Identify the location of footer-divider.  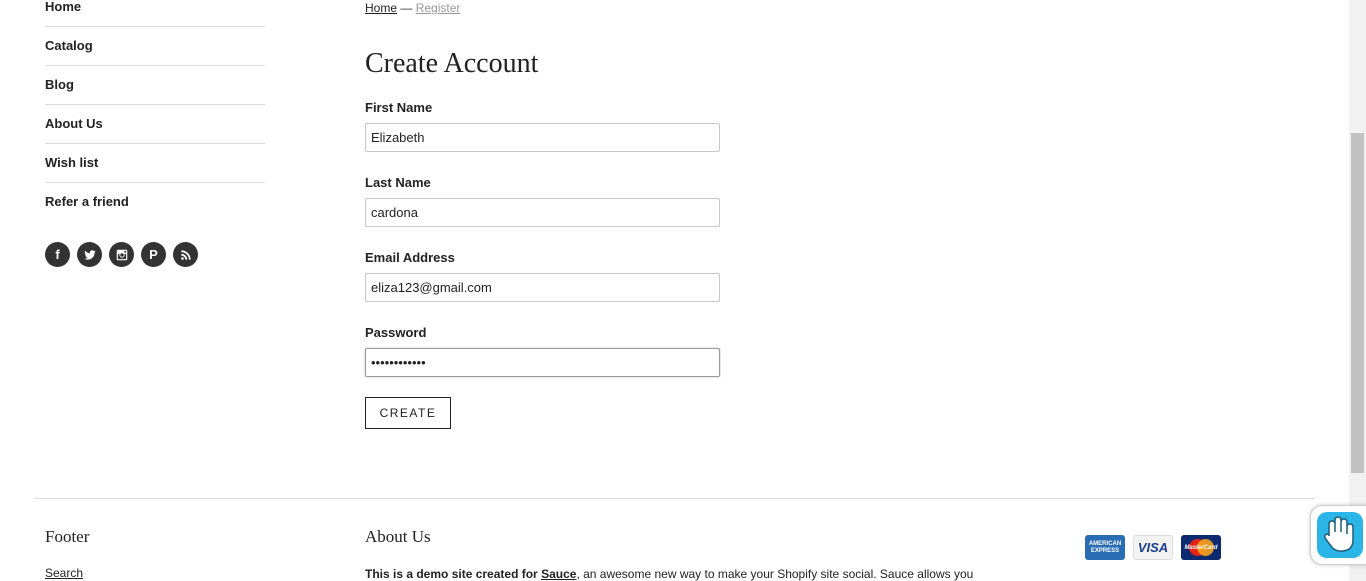
(674, 498).